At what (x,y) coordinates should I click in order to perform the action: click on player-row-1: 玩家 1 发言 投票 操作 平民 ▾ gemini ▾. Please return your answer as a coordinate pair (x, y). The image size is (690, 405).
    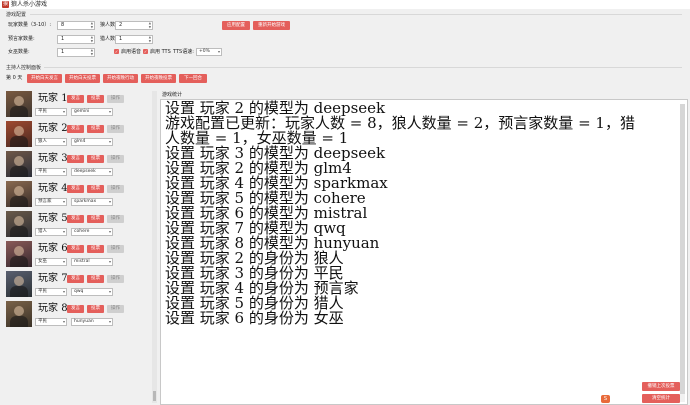
    Looking at the image, I should click on (80, 105).